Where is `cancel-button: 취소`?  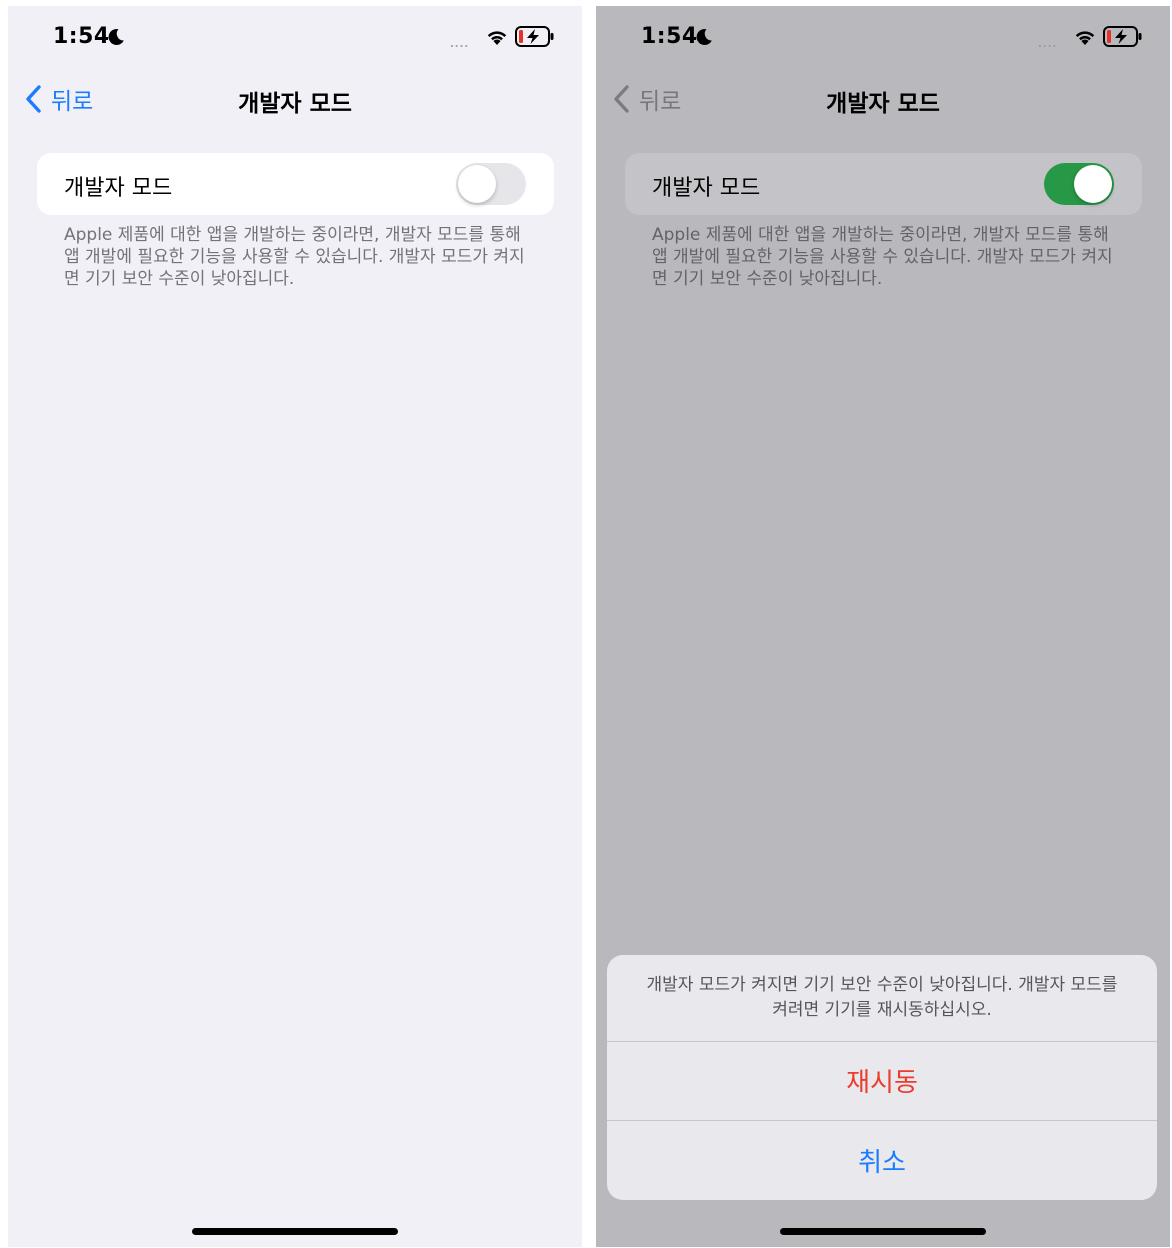
cancel-button: 취소 is located at coordinates (882, 1160).